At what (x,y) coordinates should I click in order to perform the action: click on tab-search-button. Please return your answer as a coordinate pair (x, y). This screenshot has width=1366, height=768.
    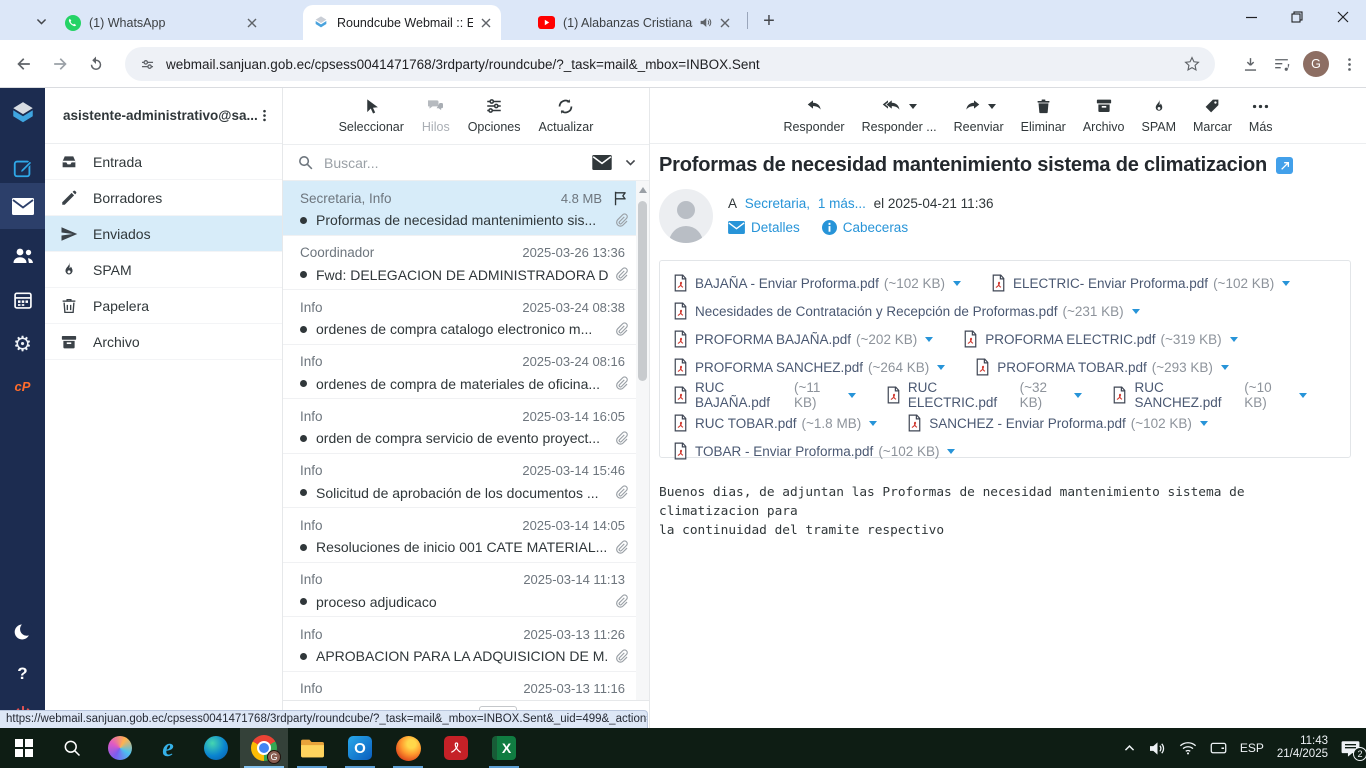
    Looking at the image, I should click on (41, 21).